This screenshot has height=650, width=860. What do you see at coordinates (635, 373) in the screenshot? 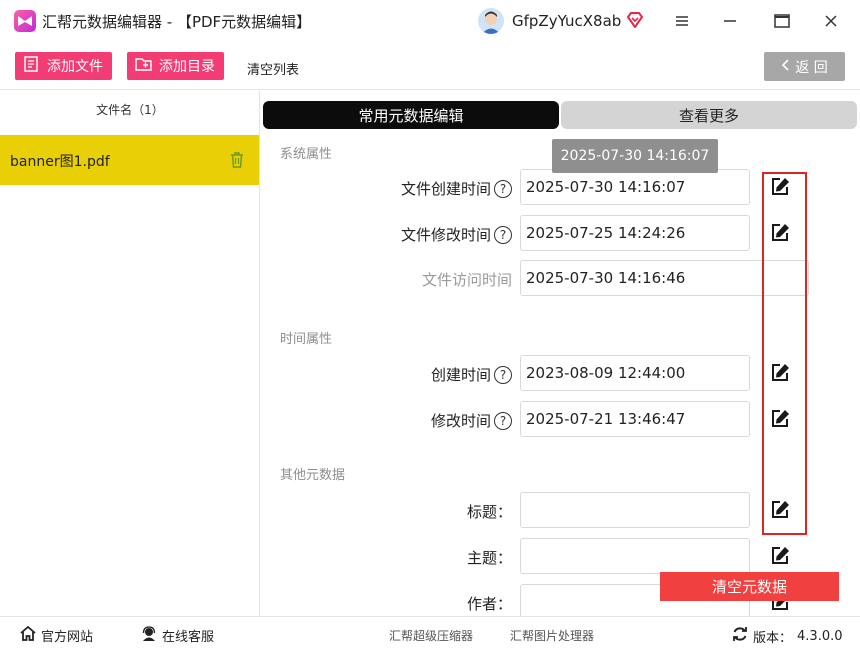
I see `created-time-field: 2023-08-09 12:44:00` at bounding box center [635, 373].